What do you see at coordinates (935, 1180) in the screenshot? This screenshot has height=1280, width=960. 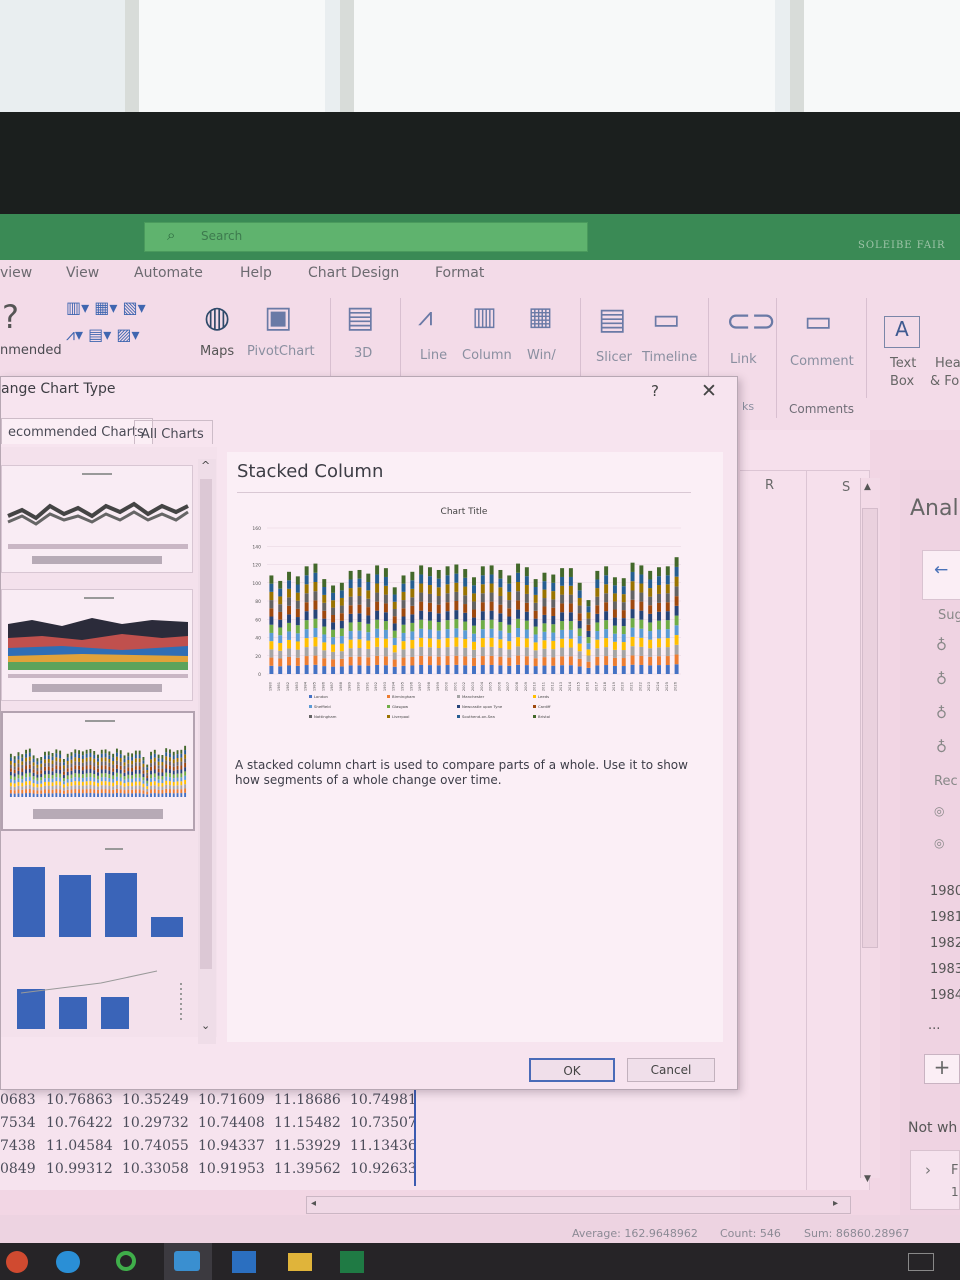 I see `feedback-card: › F 1` at bounding box center [935, 1180].